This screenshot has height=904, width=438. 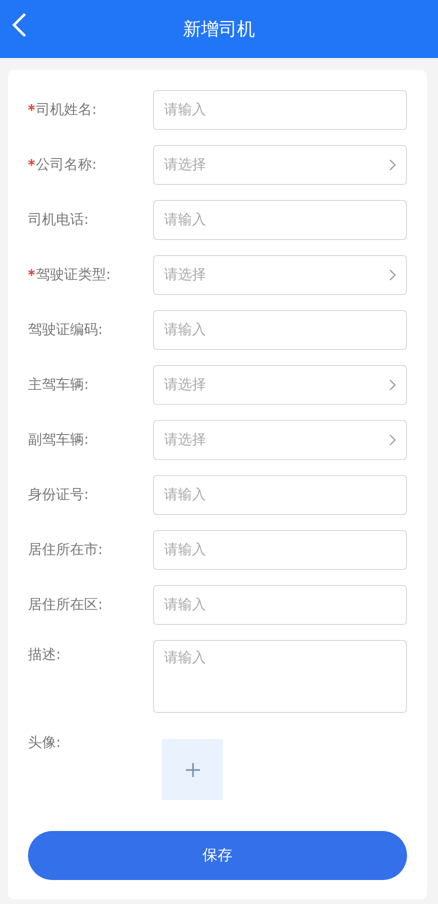 I want to click on field-label: 驾驶证编码:, so click(x=65, y=330).